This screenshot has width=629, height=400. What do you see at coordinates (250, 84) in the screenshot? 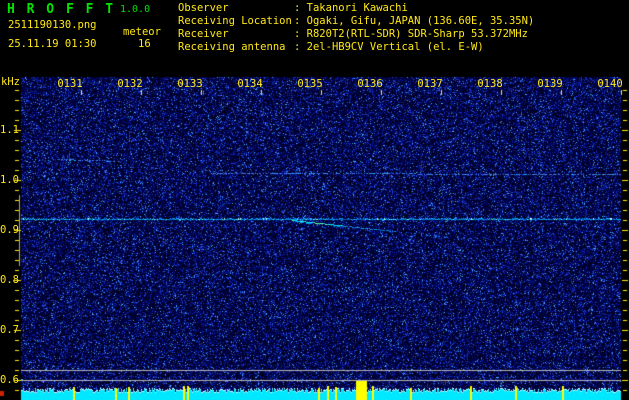
I see `time-tick-label: 0134` at bounding box center [250, 84].